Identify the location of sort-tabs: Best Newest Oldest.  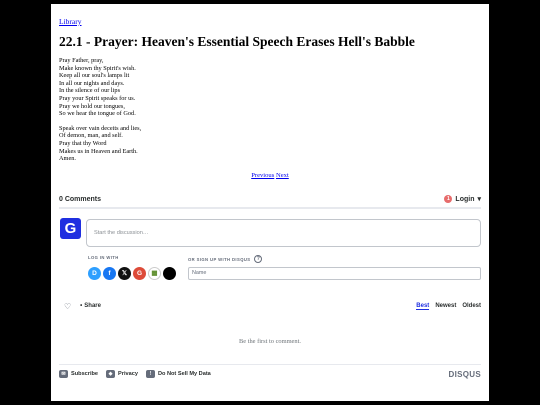
(448, 306).